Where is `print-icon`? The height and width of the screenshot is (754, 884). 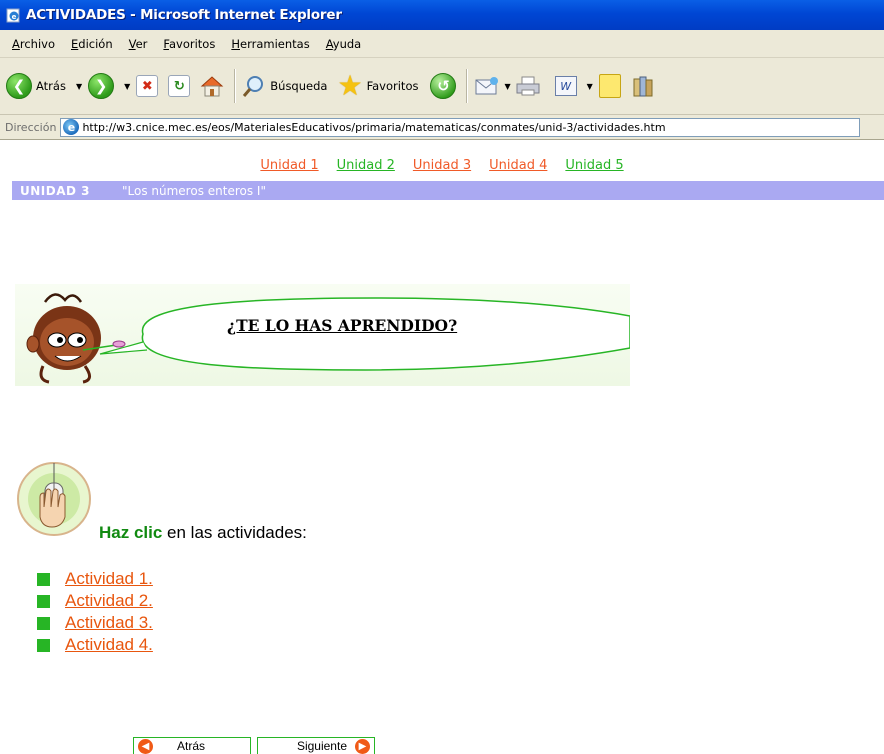 print-icon is located at coordinates (528, 86).